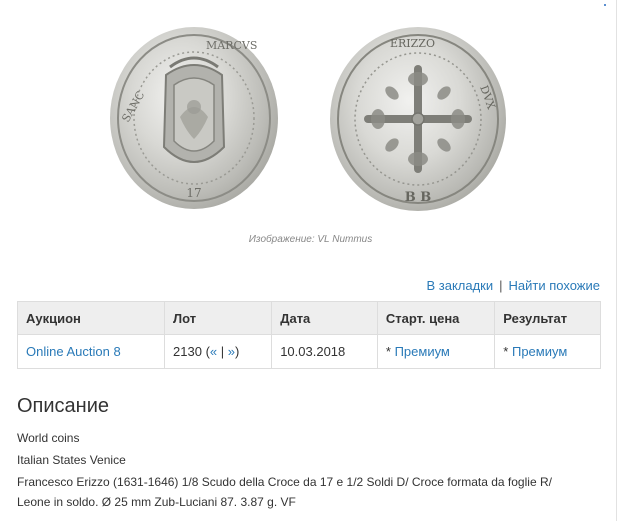 The height and width of the screenshot is (521, 621). What do you see at coordinates (487, 98) in the screenshot?
I see `reverse-legend-right: DVX` at bounding box center [487, 98].